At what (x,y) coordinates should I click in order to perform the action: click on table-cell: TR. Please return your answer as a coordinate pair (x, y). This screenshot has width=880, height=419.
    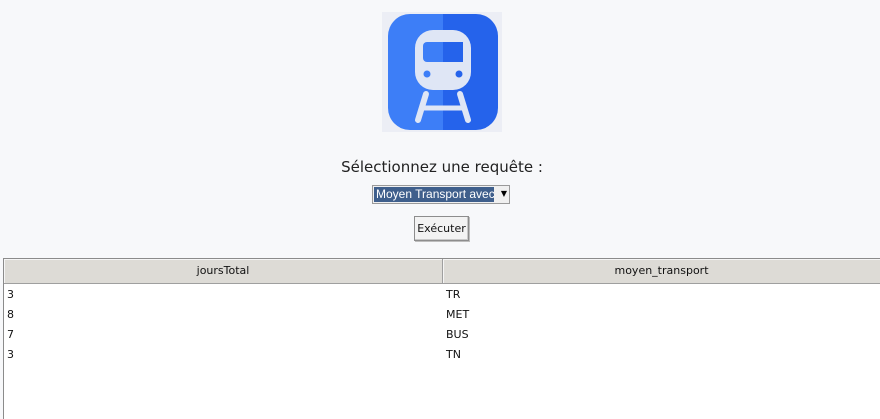
    Looking at the image, I should click on (453, 294).